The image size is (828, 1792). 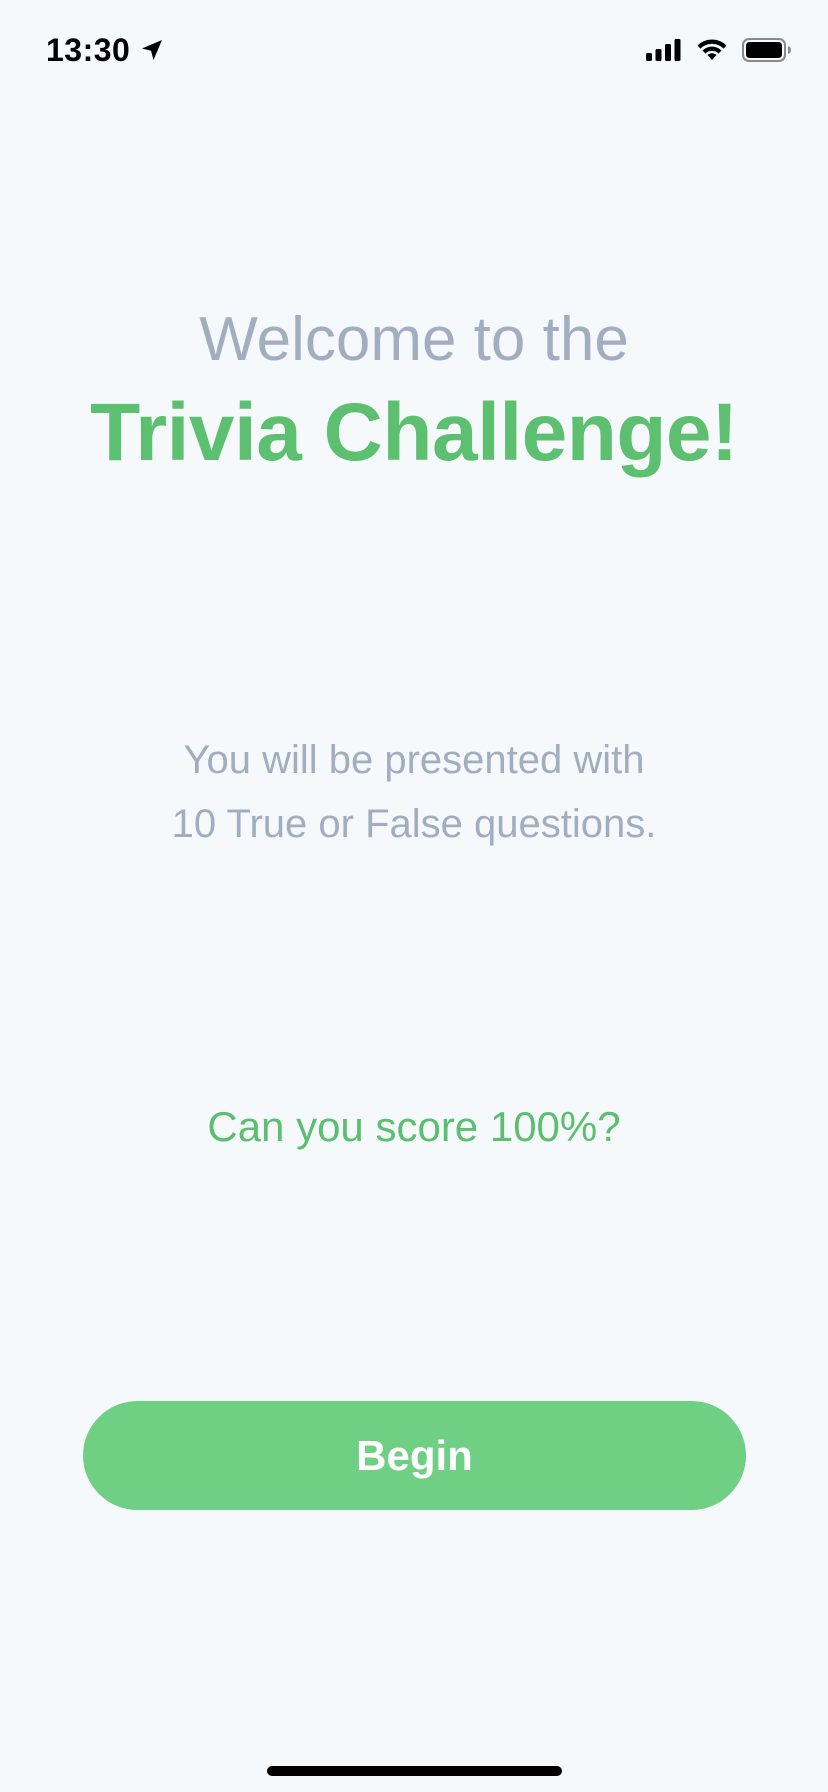 What do you see at coordinates (712, 50) in the screenshot?
I see `wifi-icon` at bounding box center [712, 50].